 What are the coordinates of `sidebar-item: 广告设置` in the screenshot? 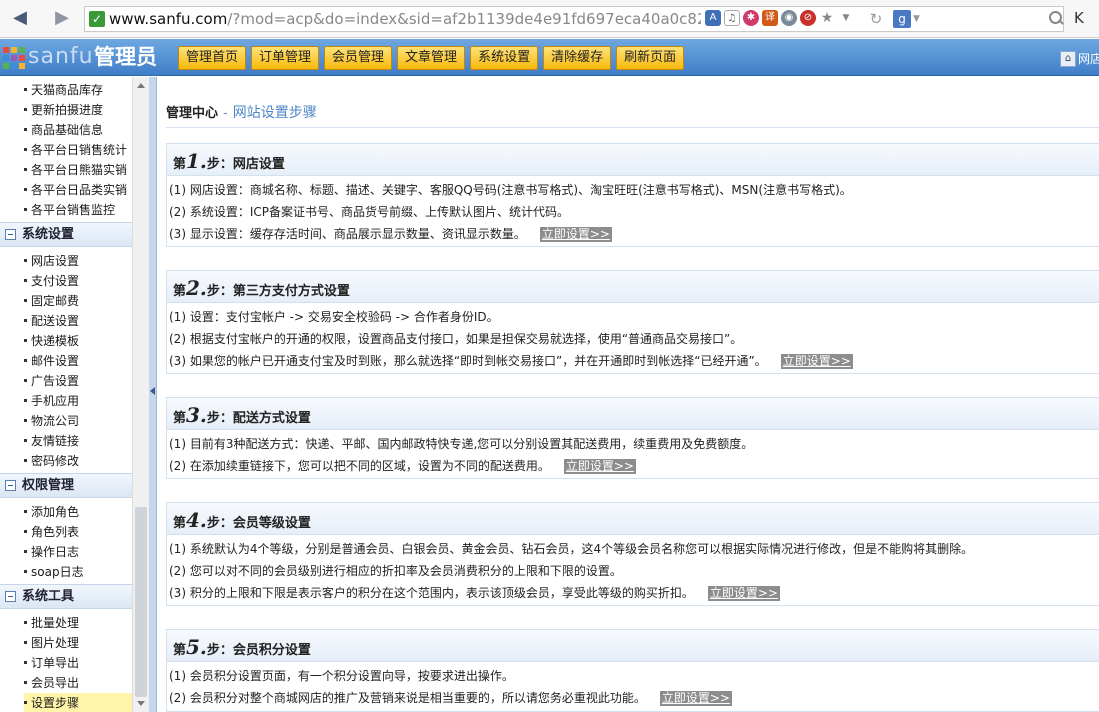 It's located at (78, 381).